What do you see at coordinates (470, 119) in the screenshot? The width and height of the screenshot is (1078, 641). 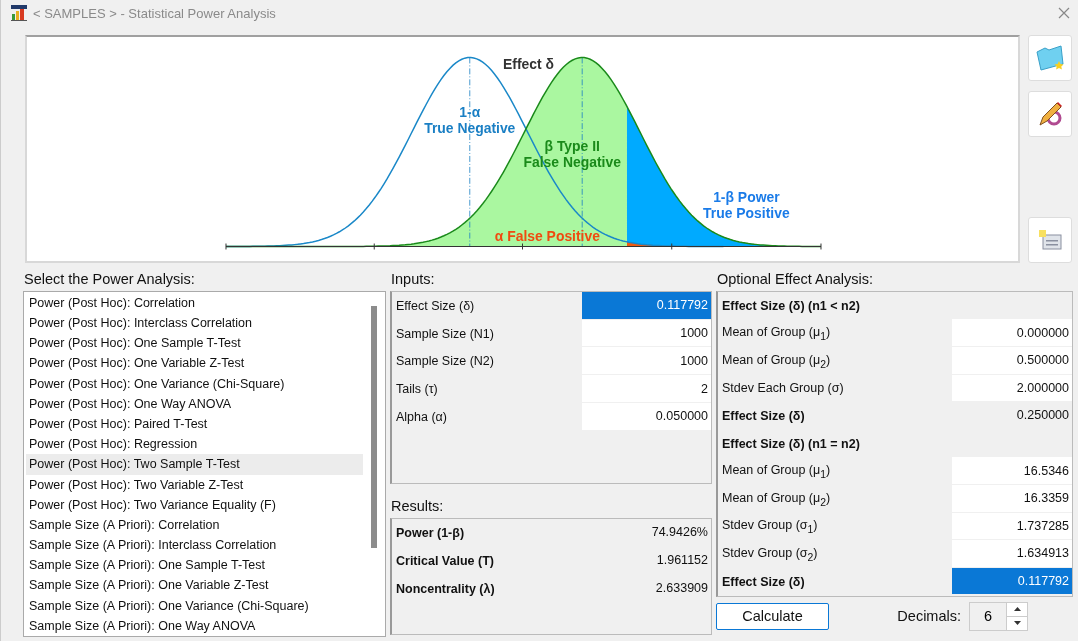 I see `diagram-label: 1-α True Negative` at bounding box center [470, 119].